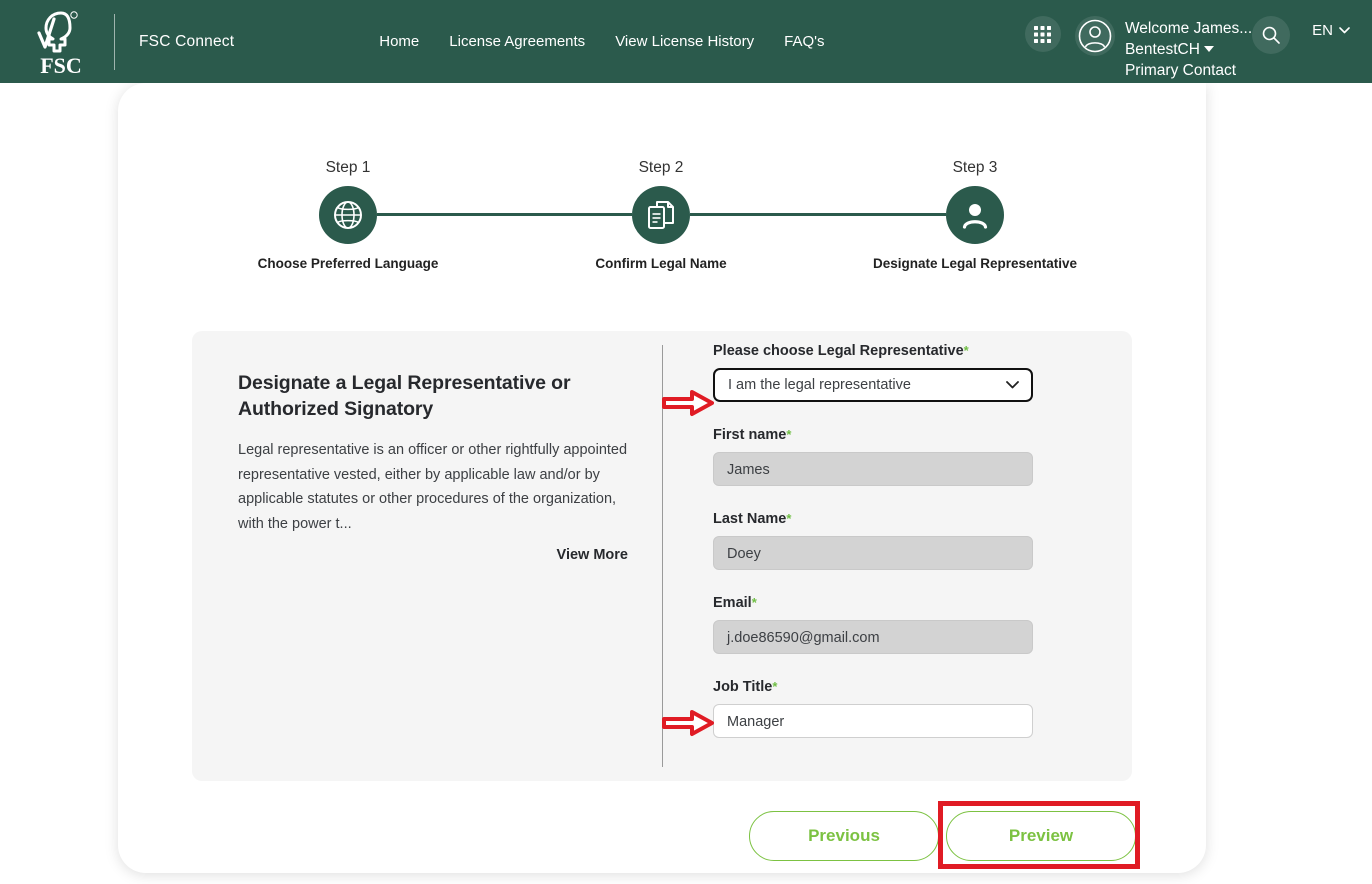  I want to click on globe-icon, so click(348, 215).